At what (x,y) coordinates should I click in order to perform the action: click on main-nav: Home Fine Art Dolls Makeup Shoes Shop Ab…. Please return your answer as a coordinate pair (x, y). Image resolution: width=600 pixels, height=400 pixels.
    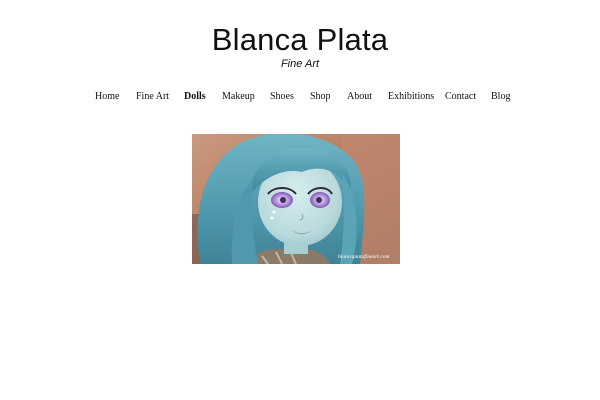
    Looking at the image, I should click on (300, 98).